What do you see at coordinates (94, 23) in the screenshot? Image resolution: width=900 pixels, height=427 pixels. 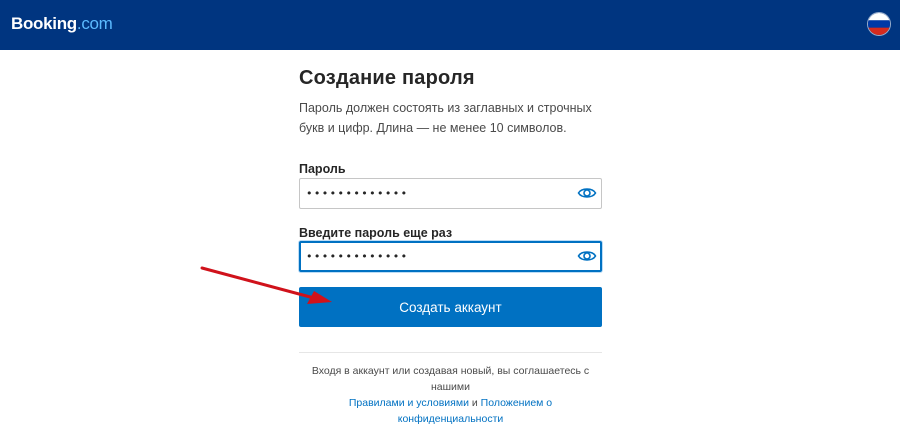 I see `logo-tld: .com` at bounding box center [94, 23].